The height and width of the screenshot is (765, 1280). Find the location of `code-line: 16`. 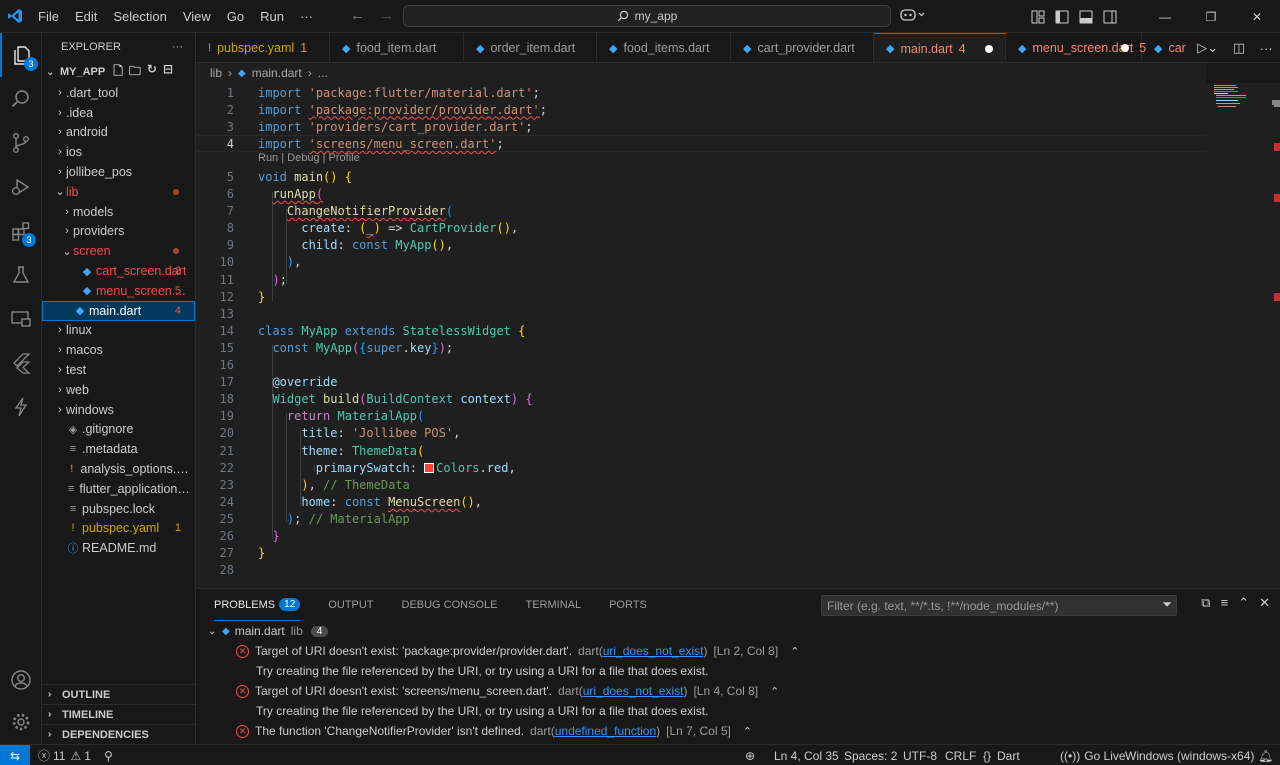

code-line: 16 is located at coordinates (701, 365).